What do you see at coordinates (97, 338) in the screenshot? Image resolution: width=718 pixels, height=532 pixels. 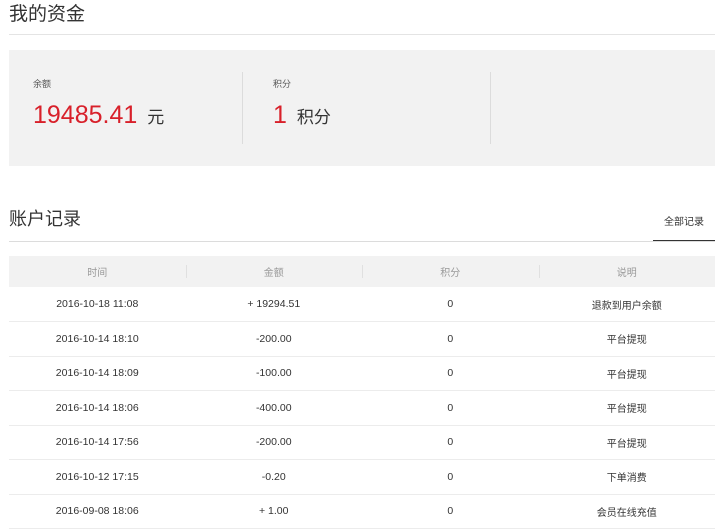 I see `record-time: 2016-10-14 18:10` at bounding box center [97, 338].